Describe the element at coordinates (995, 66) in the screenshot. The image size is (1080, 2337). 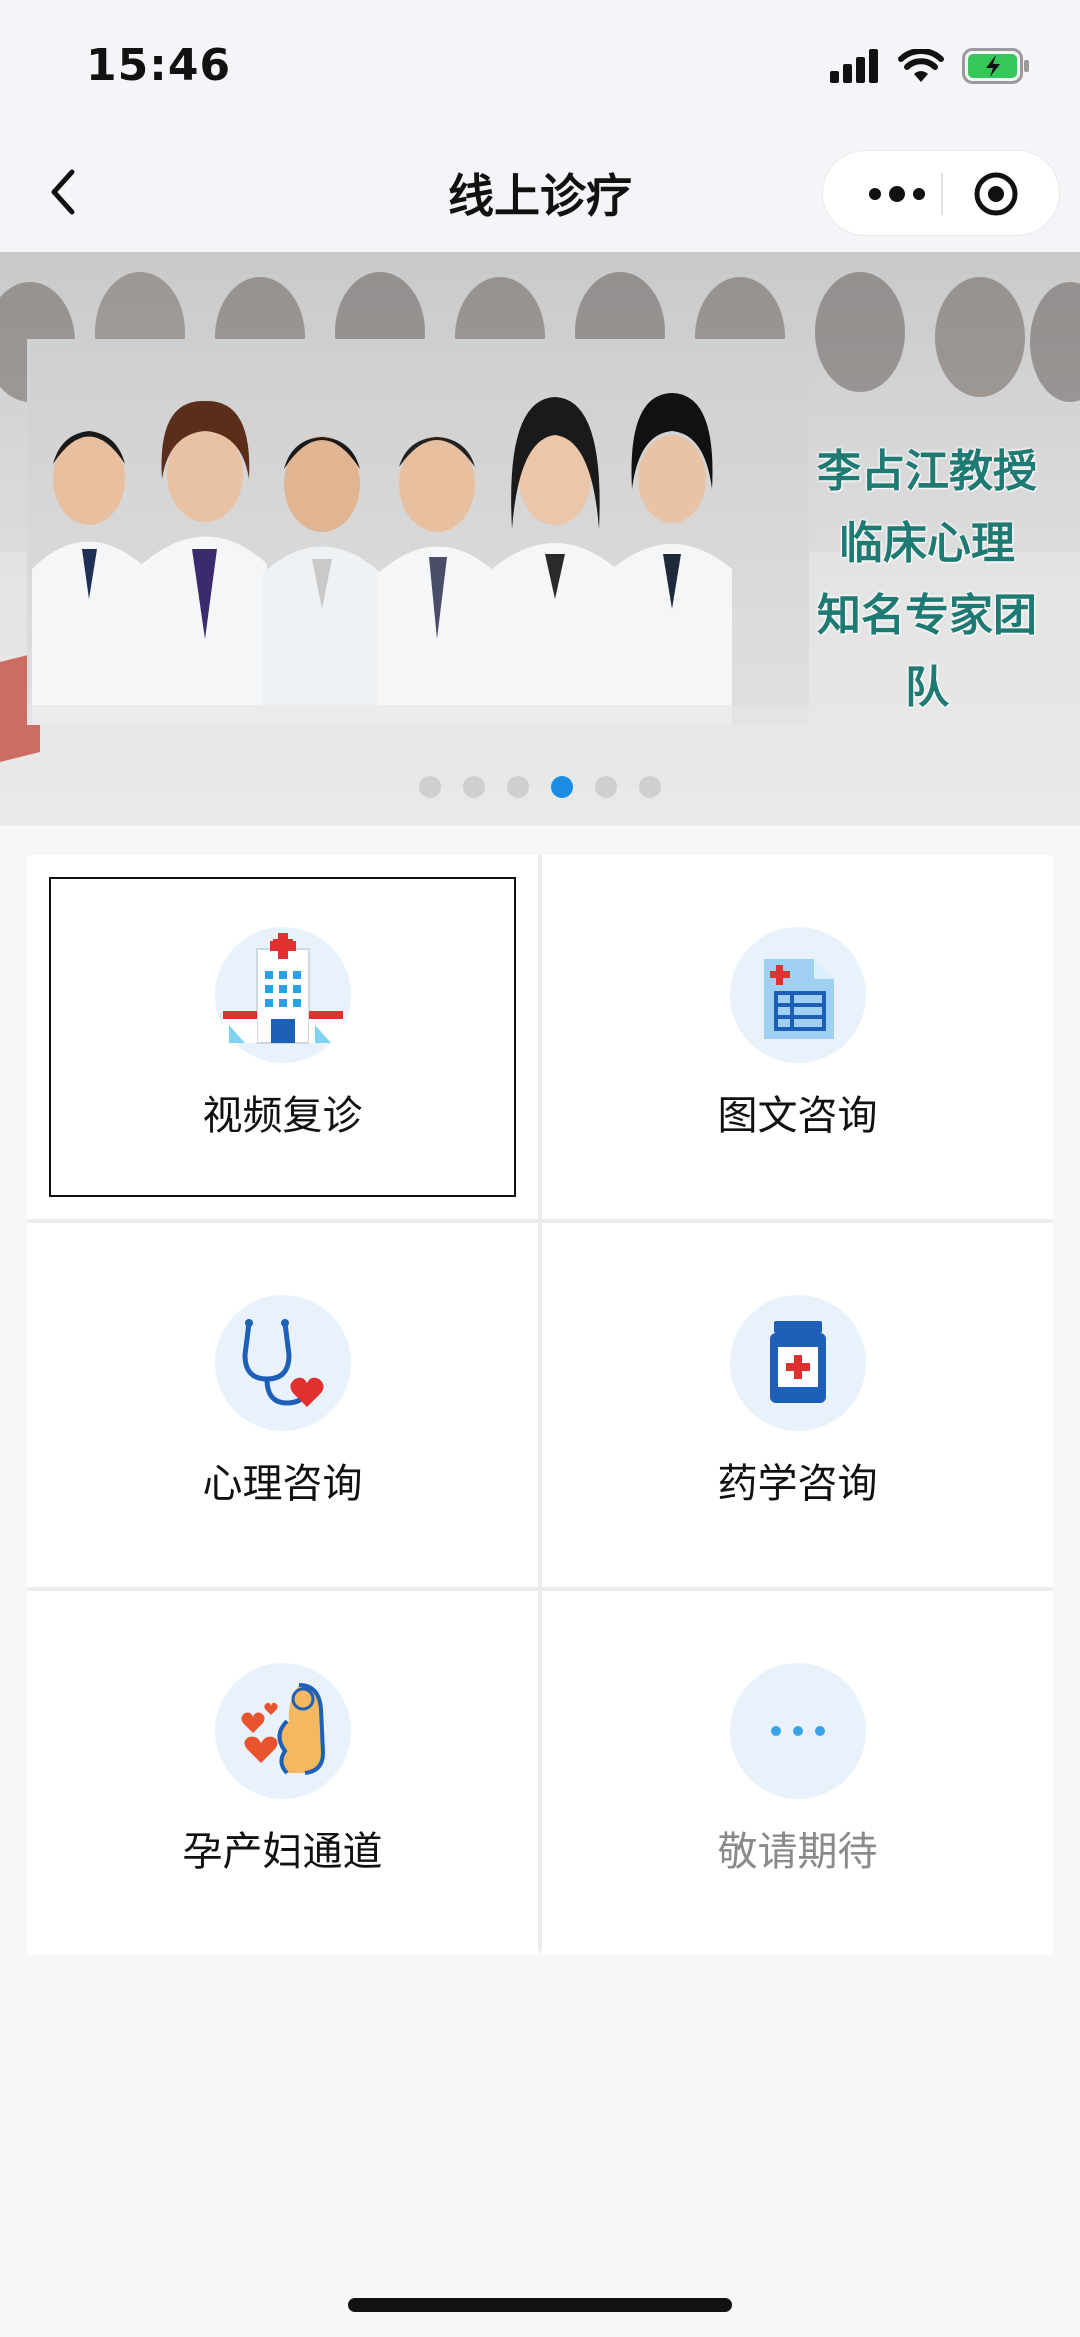
I see `battery-icon` at that location.